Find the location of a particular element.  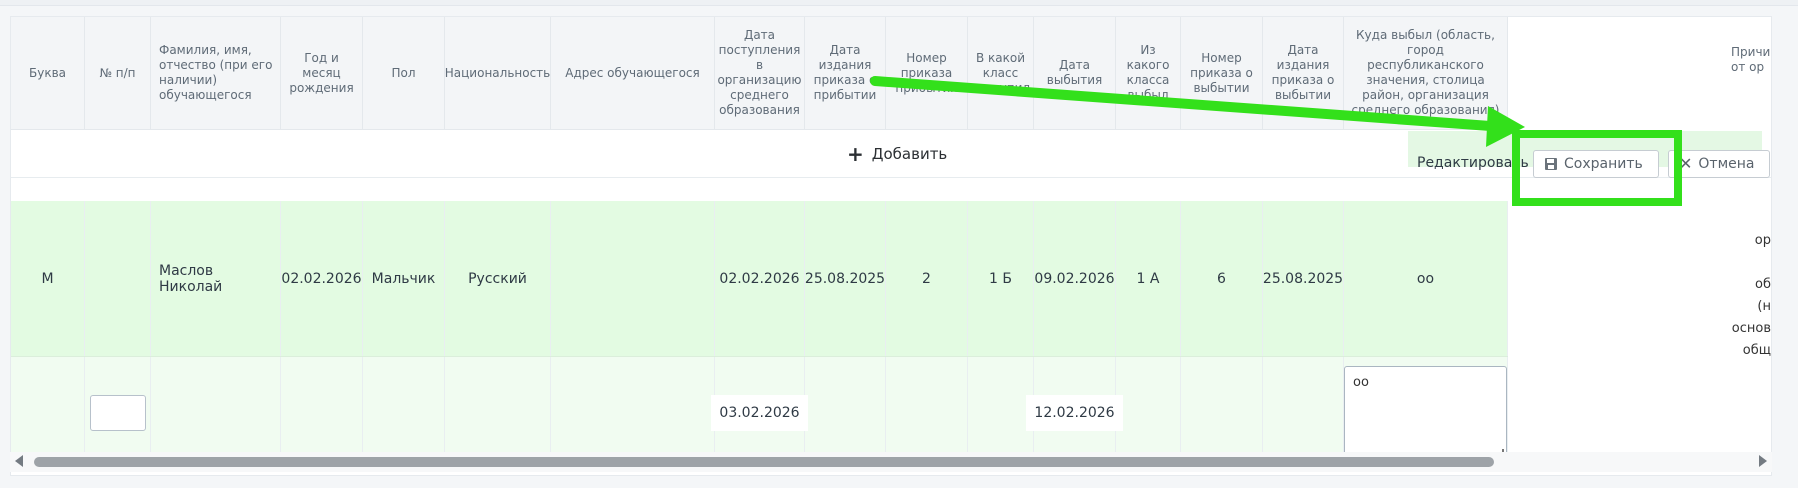

horizontal-scrollbar is located at coordinates (891, 462).